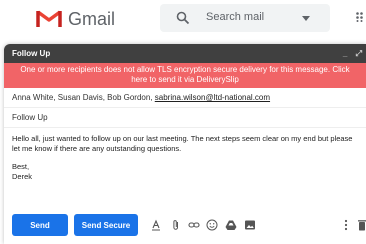 Image resolution: width=366 pixels, height=244 pixels. I want to click on subject-field: Follow Up, so click(185, 118).